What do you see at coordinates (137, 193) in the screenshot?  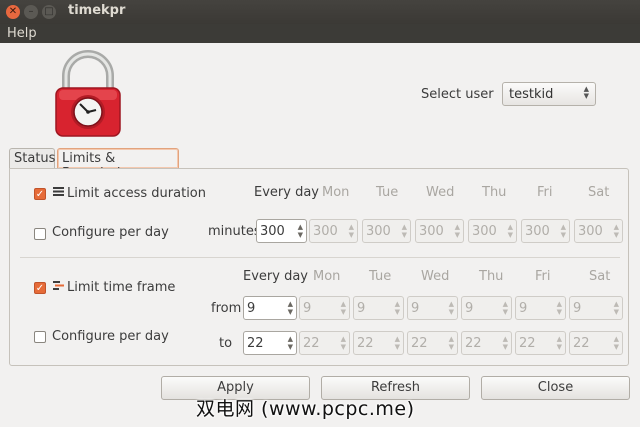 I see `limit-access-label: Limit access duration` at bounding box center [137, 193].